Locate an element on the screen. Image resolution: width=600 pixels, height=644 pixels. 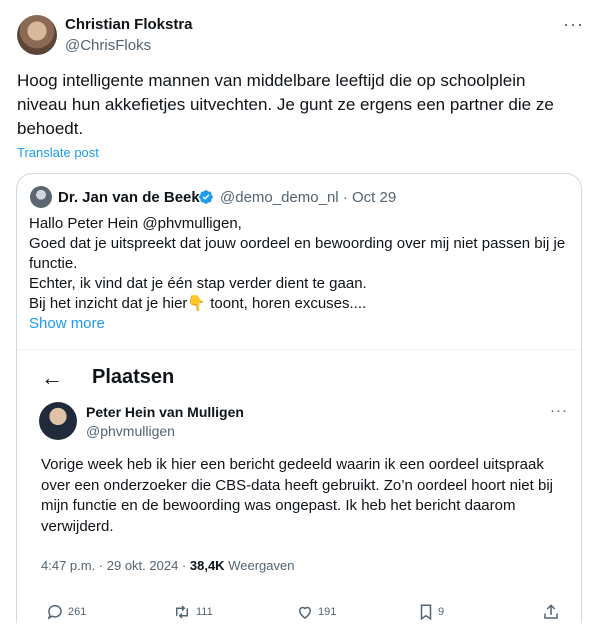
screenshot-likes: 191 is located at coordinates (316, 612).